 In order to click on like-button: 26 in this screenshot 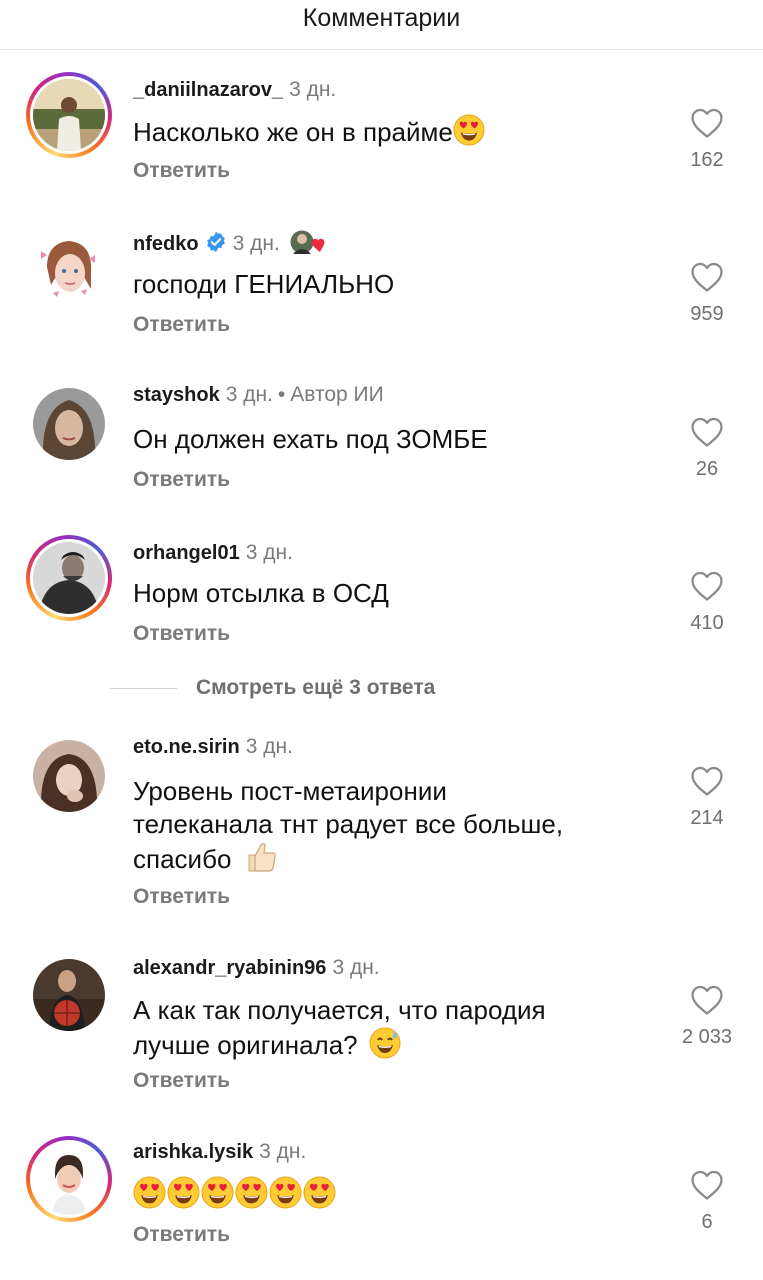, I will do `click(707, 448)`.